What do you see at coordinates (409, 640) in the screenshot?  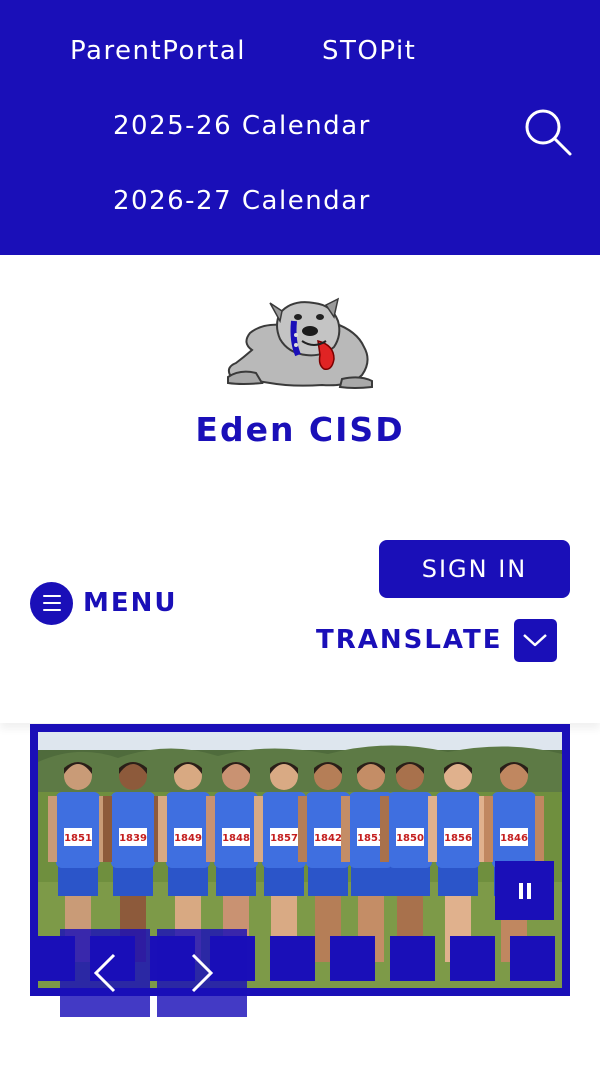 I see `translate-label: TRANSLATE` at bounding box center [409, 640].